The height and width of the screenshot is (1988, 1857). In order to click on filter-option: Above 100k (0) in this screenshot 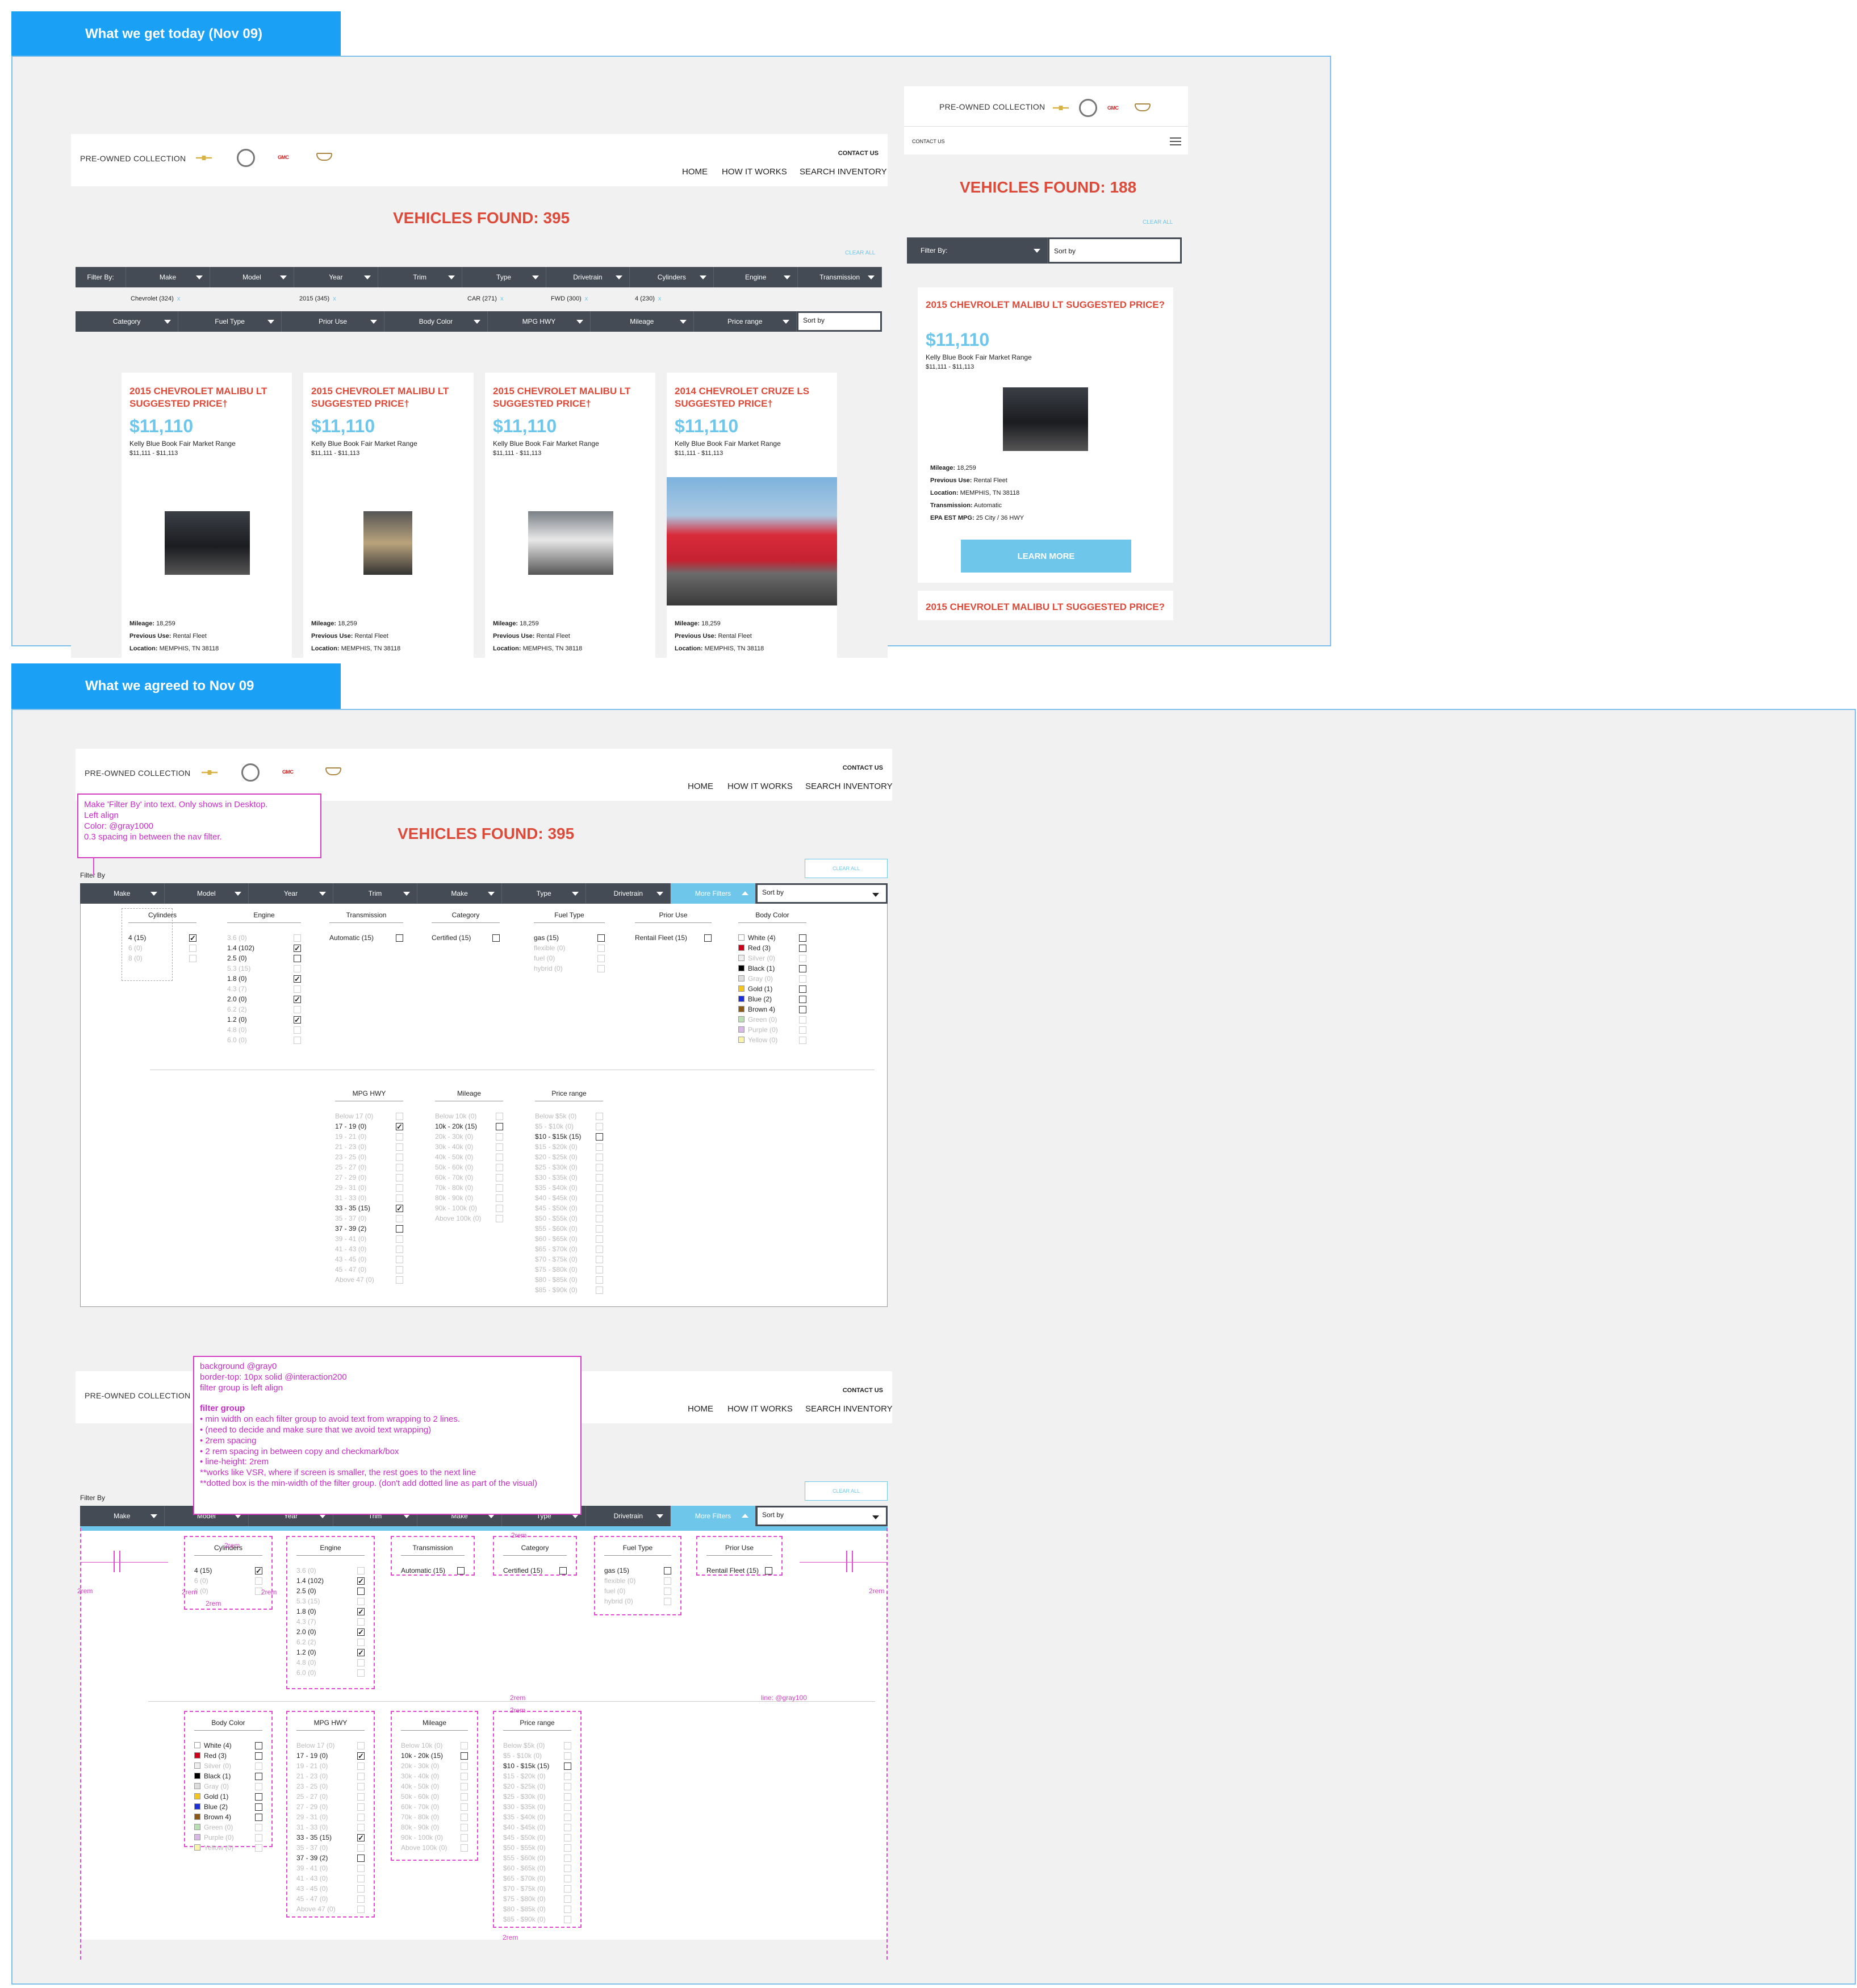, I will do `click(469, 1219)`.